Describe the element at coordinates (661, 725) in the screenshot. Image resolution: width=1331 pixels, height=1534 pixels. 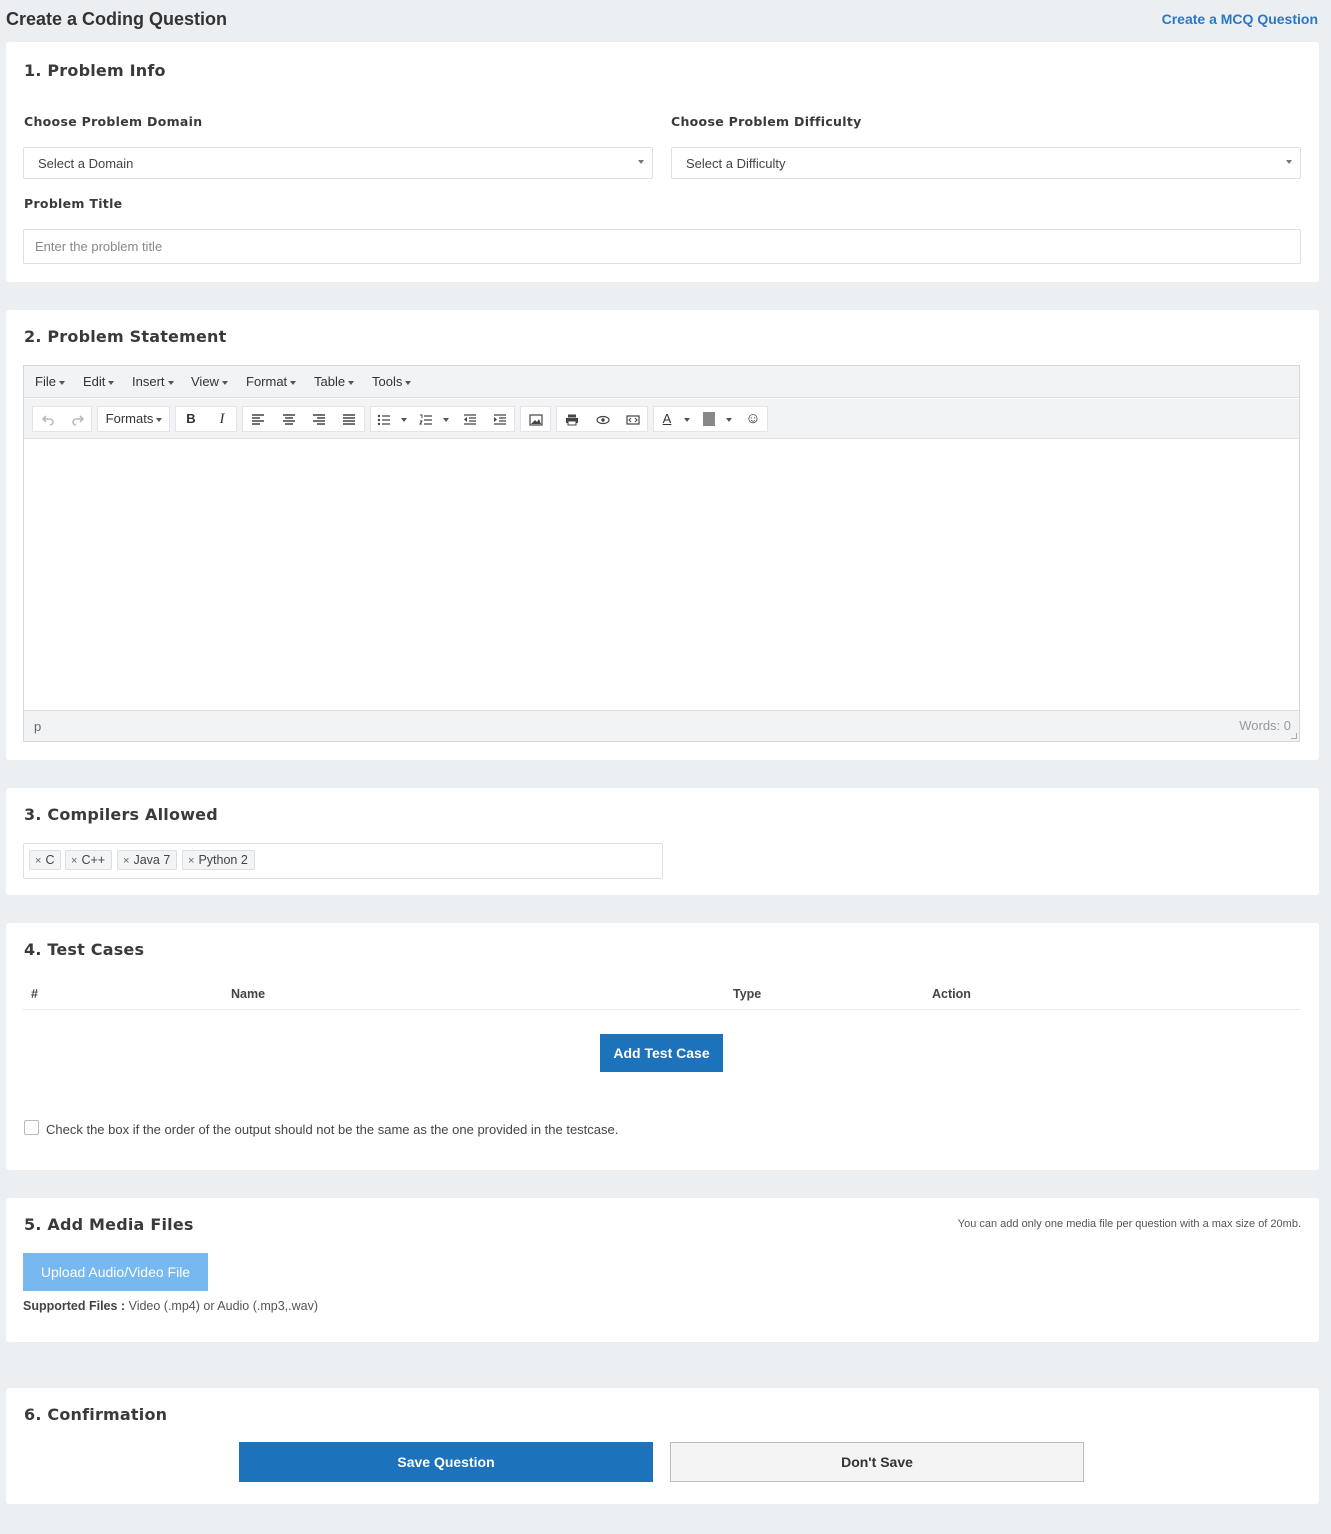
I see `editor-statusbar: p Words: 0` at that location.